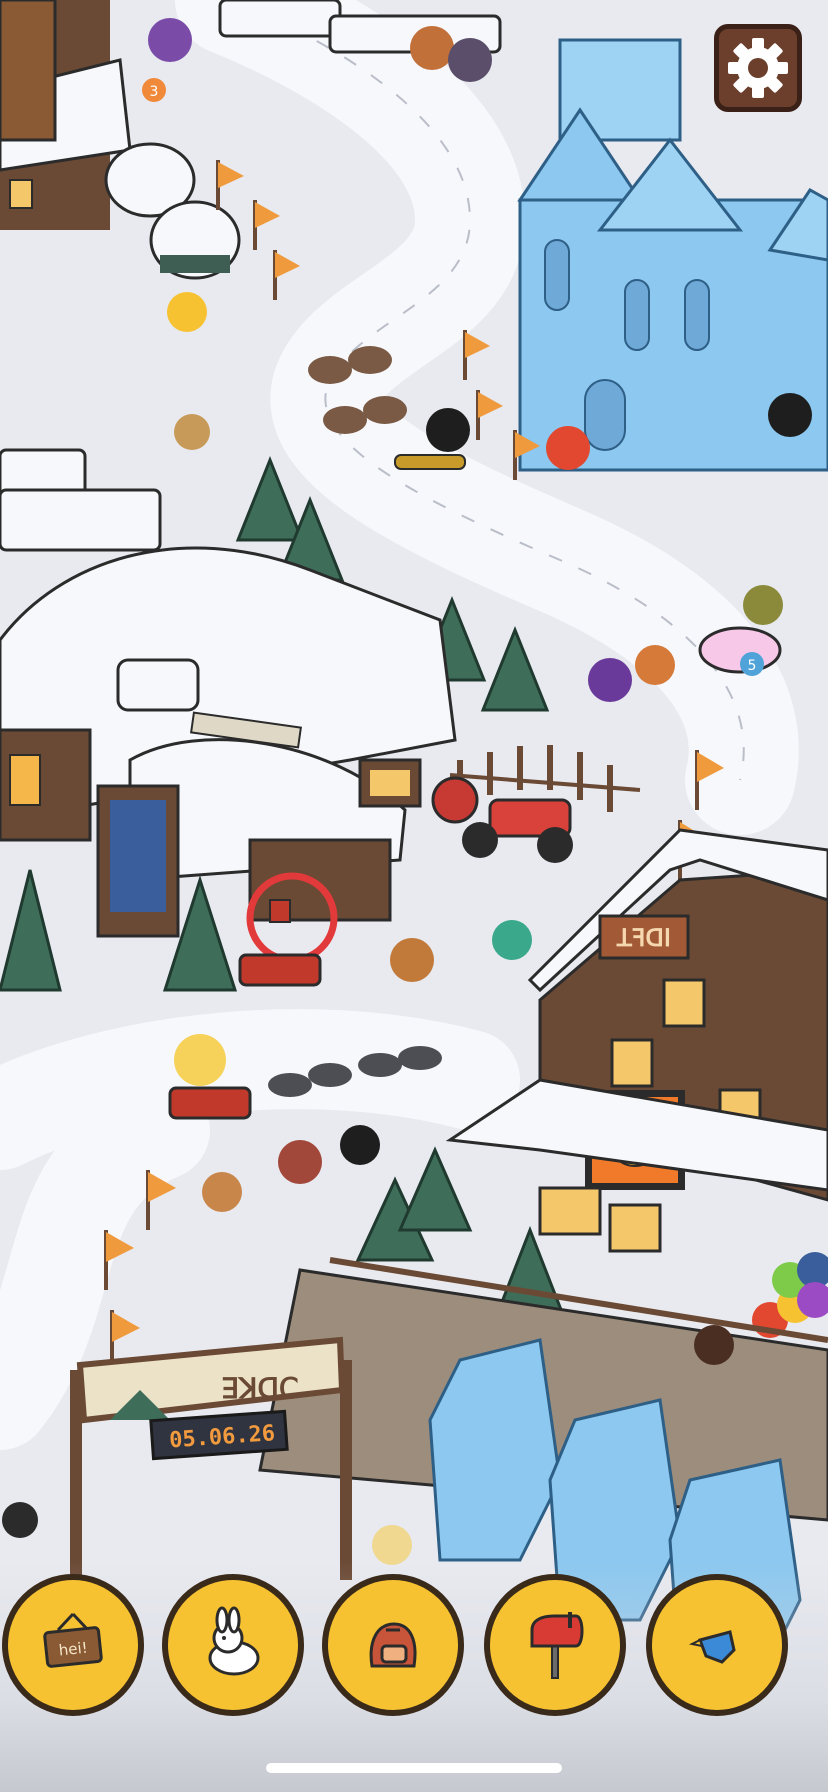 The width and height of the screenshot is (828, 1792). What do you see at coordinates (73, 1649) in the screenshot?
I see `hanging-sign-label: hei!` at bounding box center [73, 1649].